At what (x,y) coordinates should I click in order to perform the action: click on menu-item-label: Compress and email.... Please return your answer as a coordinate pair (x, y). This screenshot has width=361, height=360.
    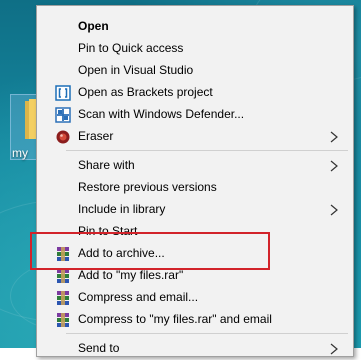
    Looking at the image, I should click on (138, 297).